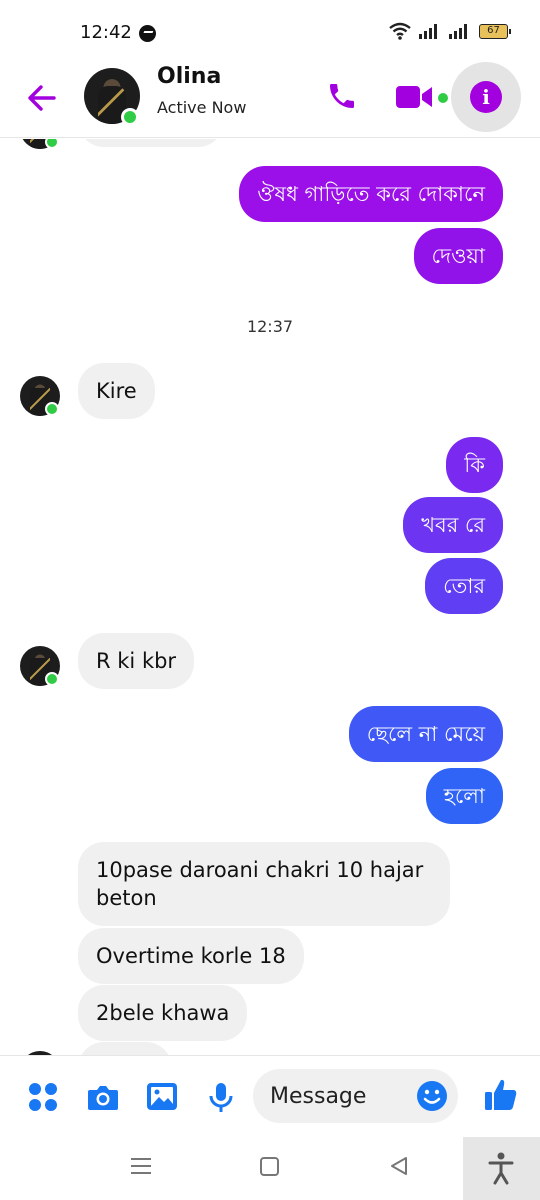  What do you see at coordinates (270, 1096) in the screenshot?
I see `message-composer` at bounding box center [270, 1096].